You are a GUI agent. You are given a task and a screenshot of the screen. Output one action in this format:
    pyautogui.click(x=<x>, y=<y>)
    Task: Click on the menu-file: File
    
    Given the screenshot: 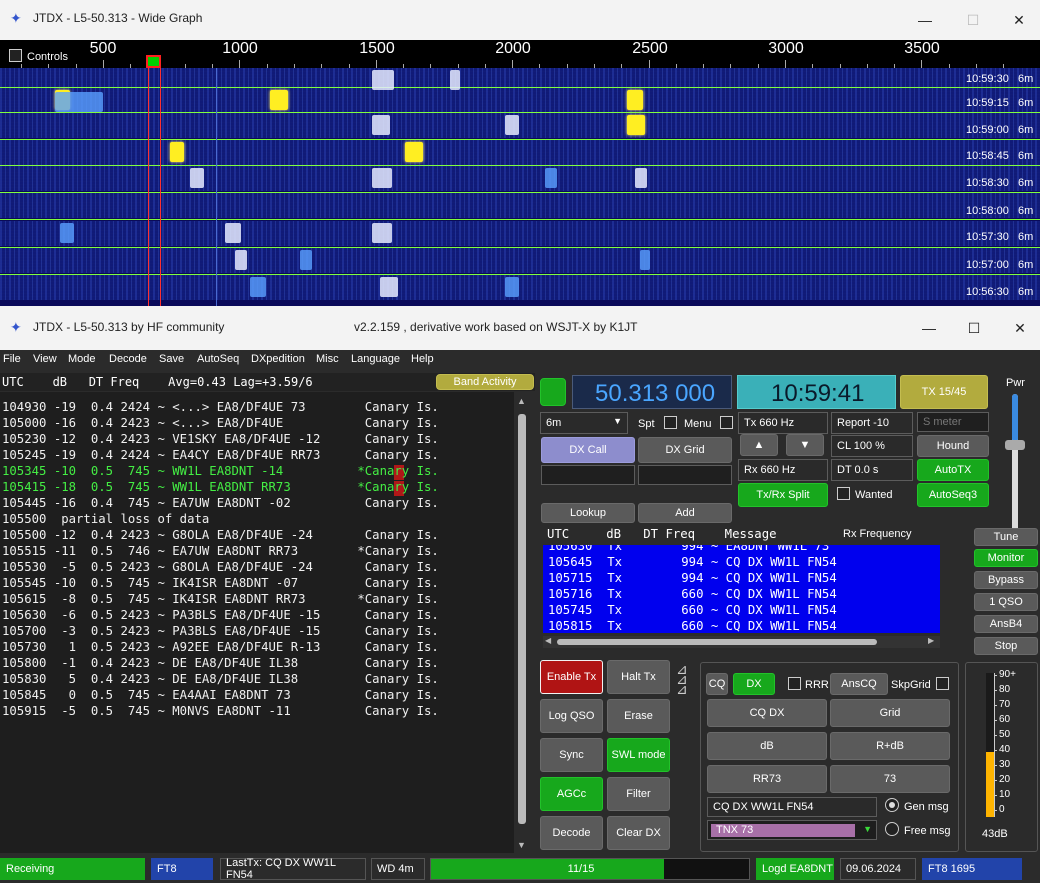 What is the action you would take?
    pyautogui.click(x=12, y=359)
    